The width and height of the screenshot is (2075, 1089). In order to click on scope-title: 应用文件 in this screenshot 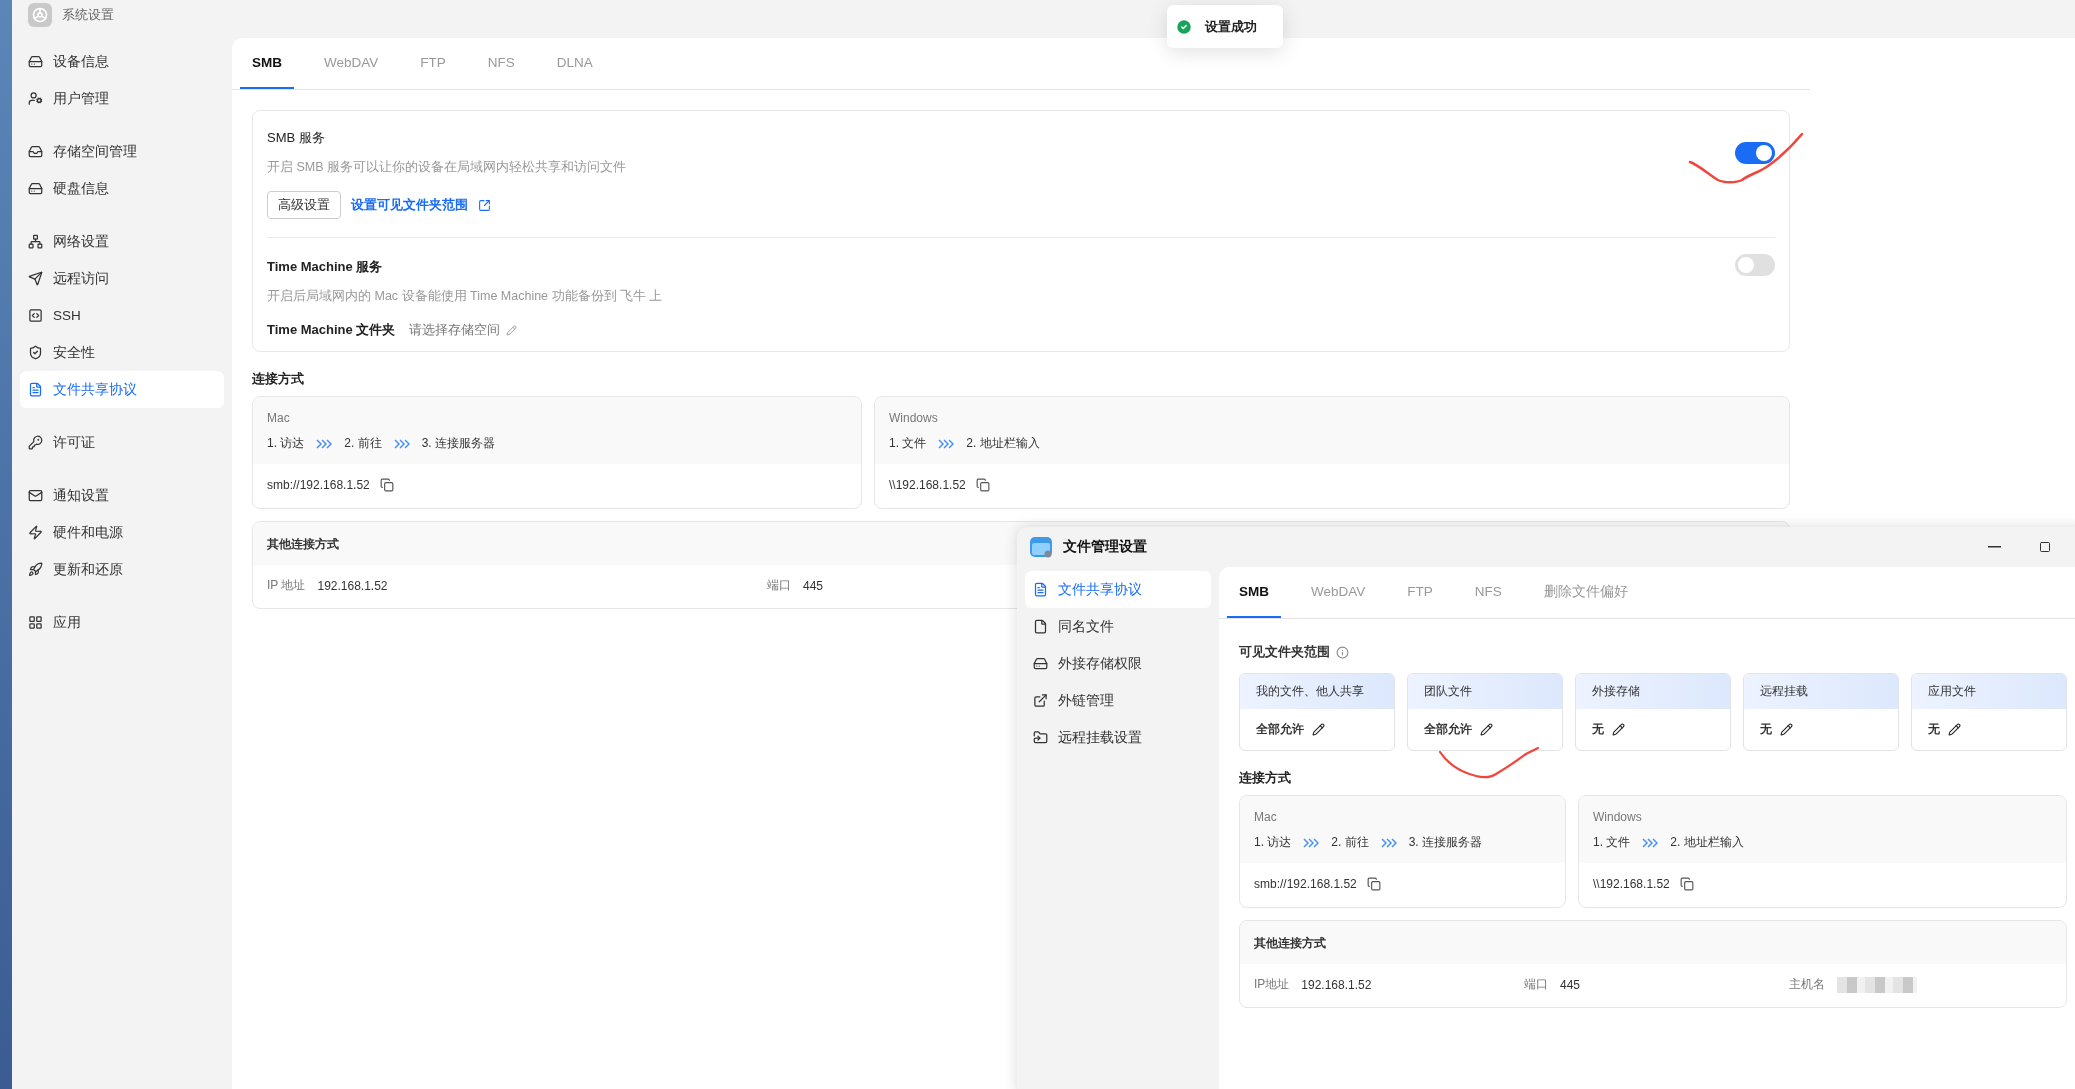, I will do `click(1952, 691)`.